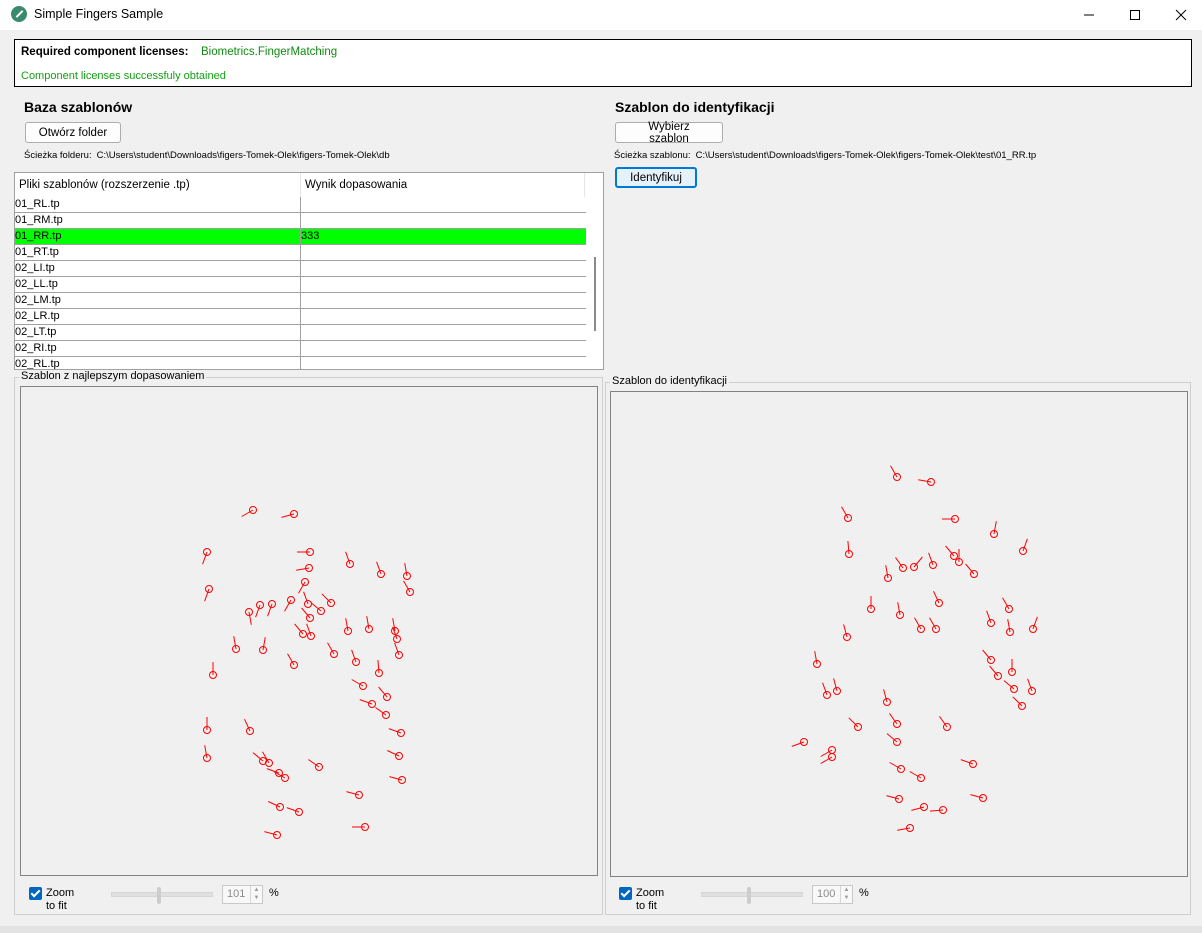 The width and height of the screenshot is (1202, 933). Describe the element at coordinates (695, 107) in the screenshot. I see `ident-section-title: Szablon do identyfikacji` at that location.